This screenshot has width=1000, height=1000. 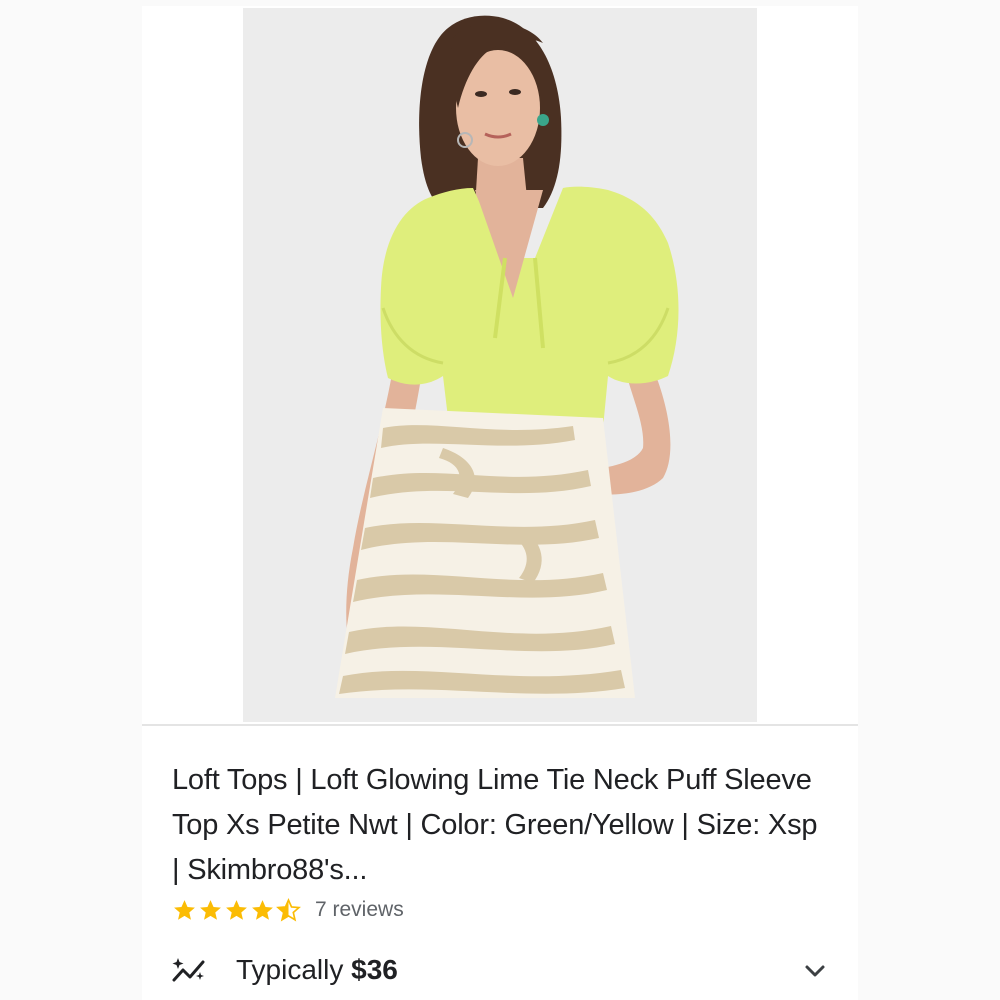 I want to click on image-divider, so click(x=500, y=725).